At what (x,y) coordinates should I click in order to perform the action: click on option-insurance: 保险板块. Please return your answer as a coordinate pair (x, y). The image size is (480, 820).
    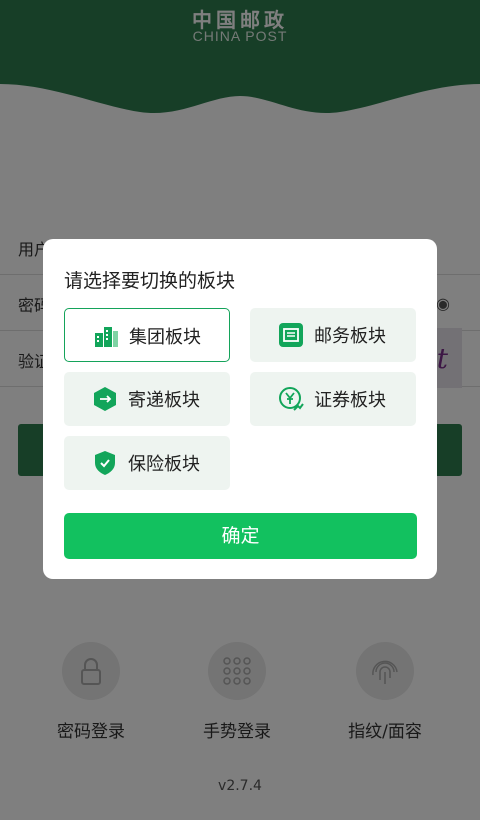
    Looking at the image, I should click on (147, 463).